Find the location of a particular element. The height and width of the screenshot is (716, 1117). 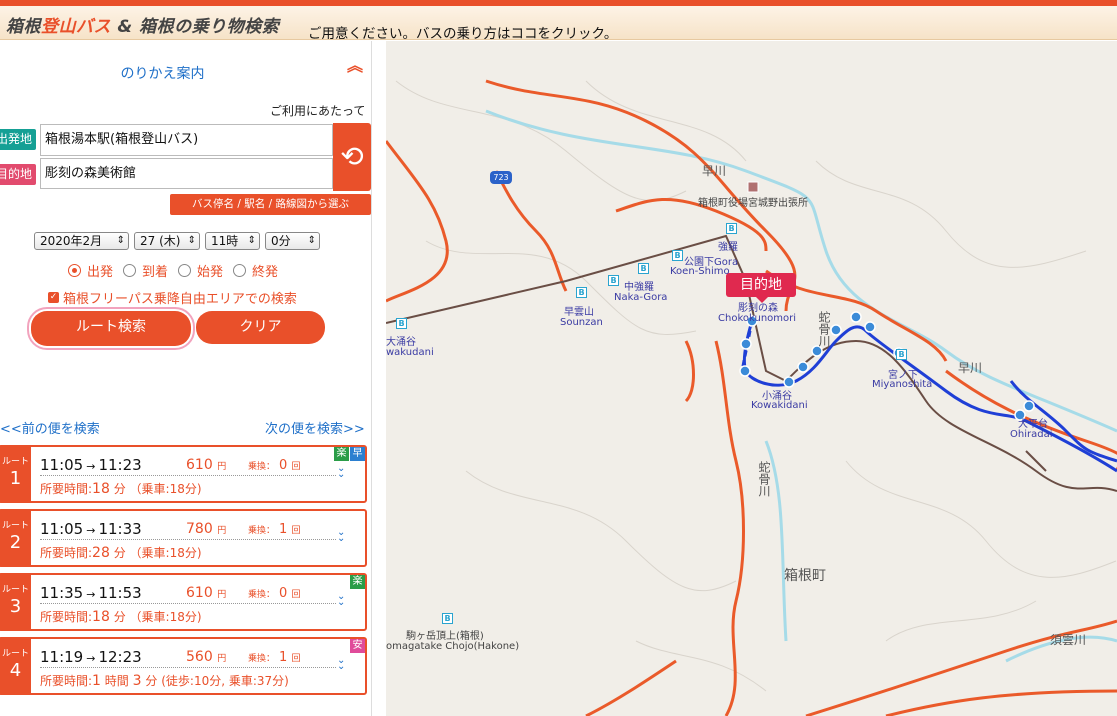

select-stop-button: バス停名 / 駅名 / 路線図から選ぶ is located at coordinates (270, 204).